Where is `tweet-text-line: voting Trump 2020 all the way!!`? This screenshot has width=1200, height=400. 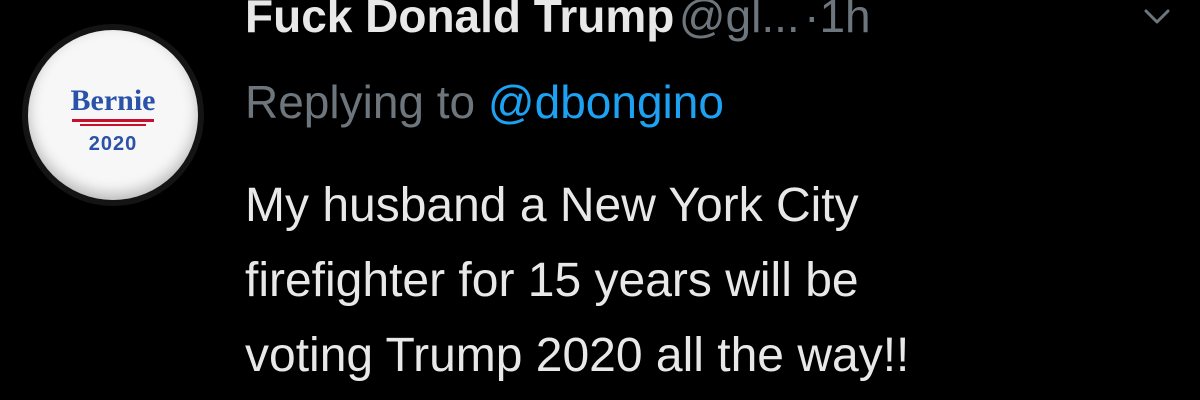 tweet-text-line: voting Trump 2020 all the way!! is located at coordinates (577, 355).